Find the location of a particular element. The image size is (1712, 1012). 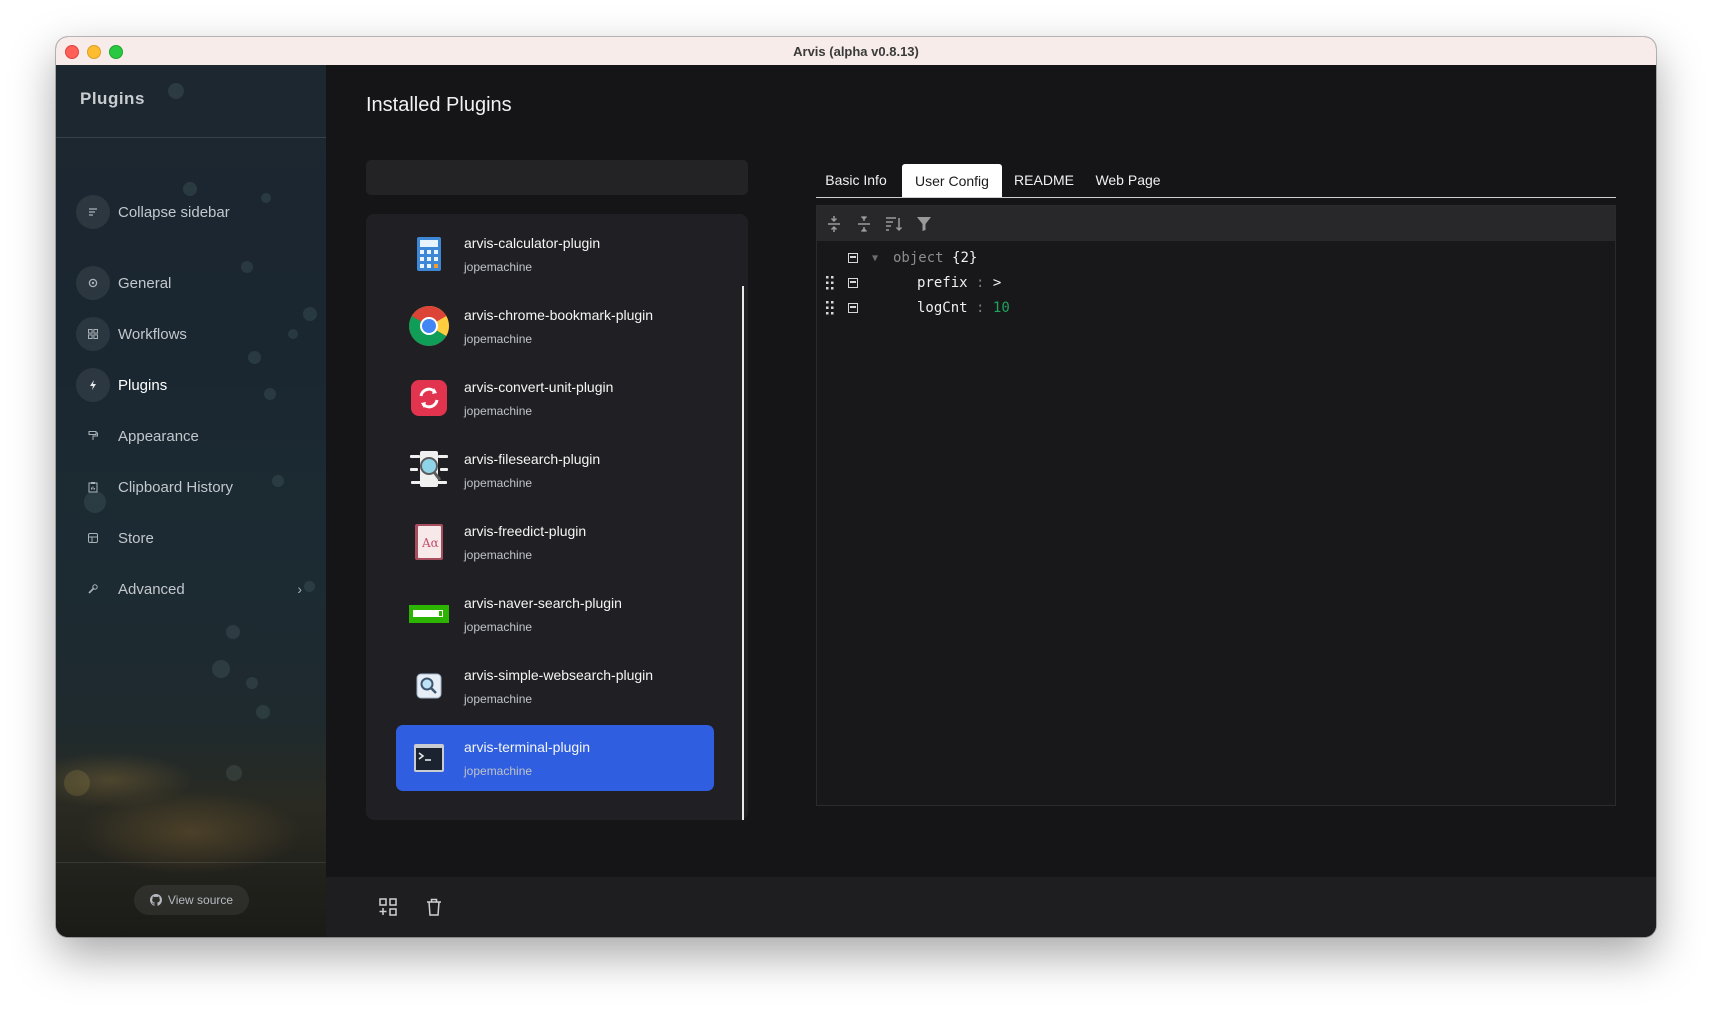

collapse-icon is located at coordinates (93, 212).